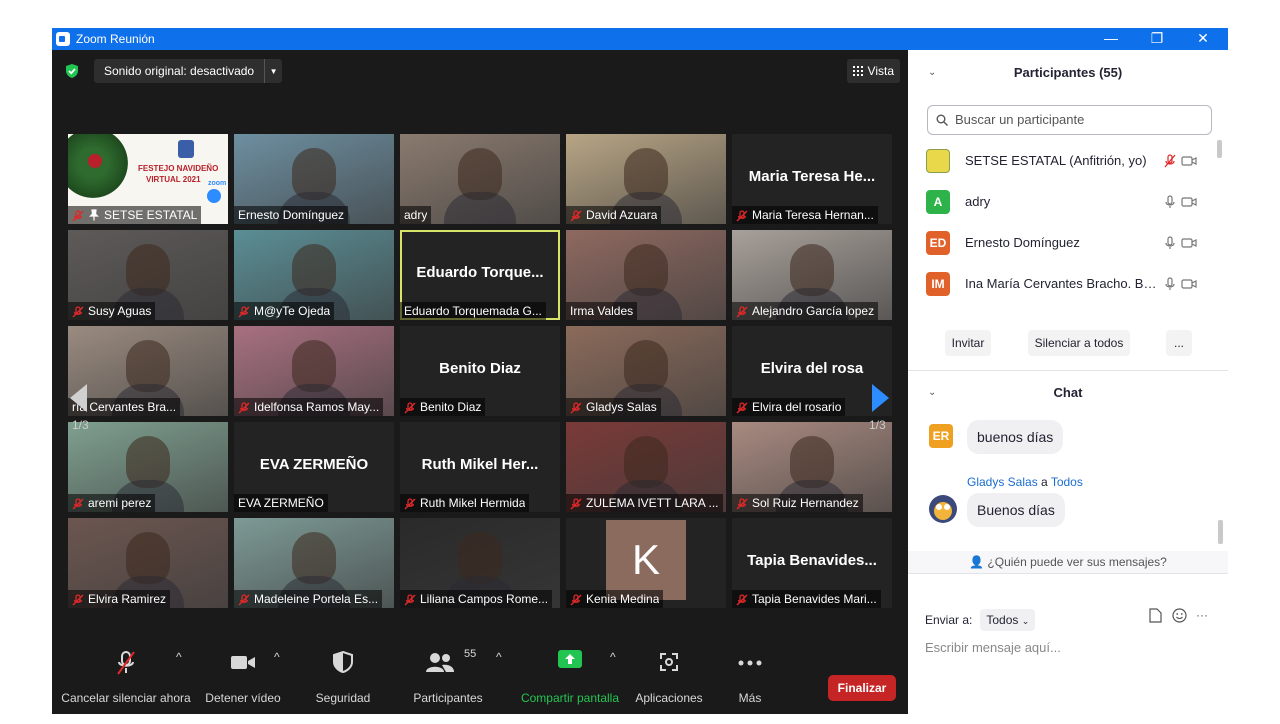  What do you see at coordinates (126, 698) in the screenshot?
I see `mute-label: Cancelar silenciar ahora` at bounding box center [126, 698].